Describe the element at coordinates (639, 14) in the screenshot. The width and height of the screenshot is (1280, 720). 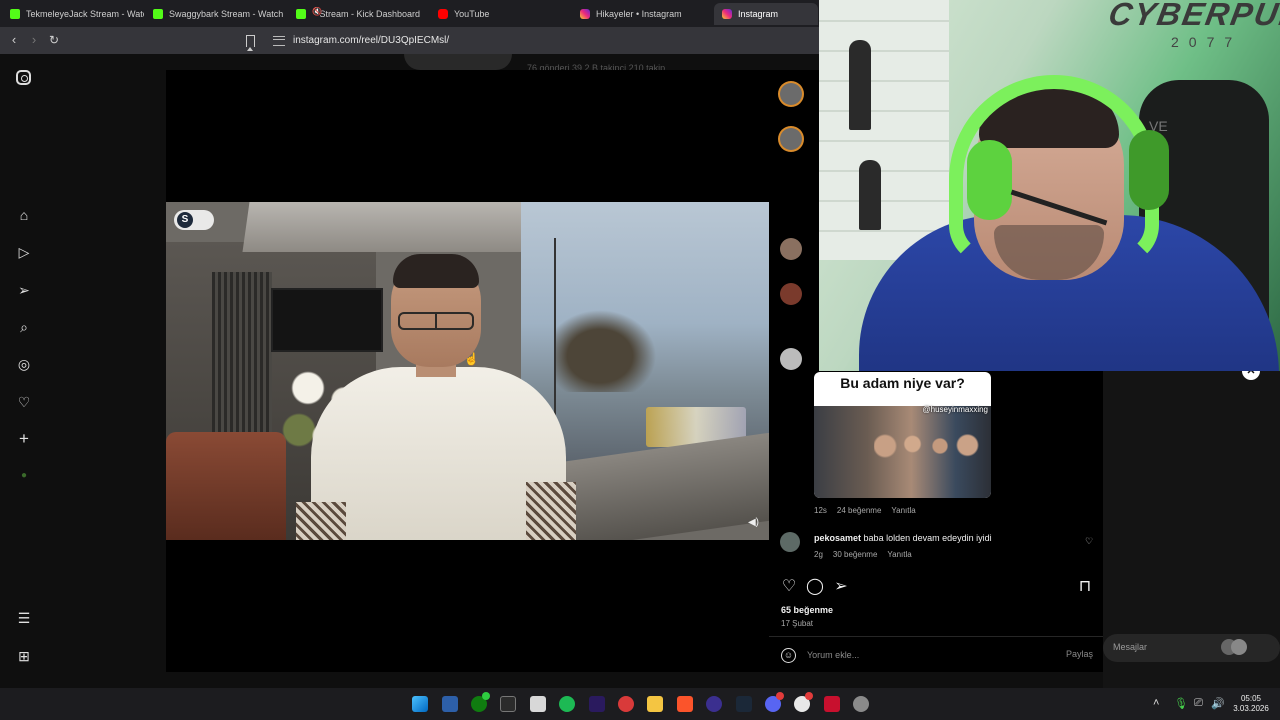
I see `tab-label: Hikayeler • Instagram` at that location.